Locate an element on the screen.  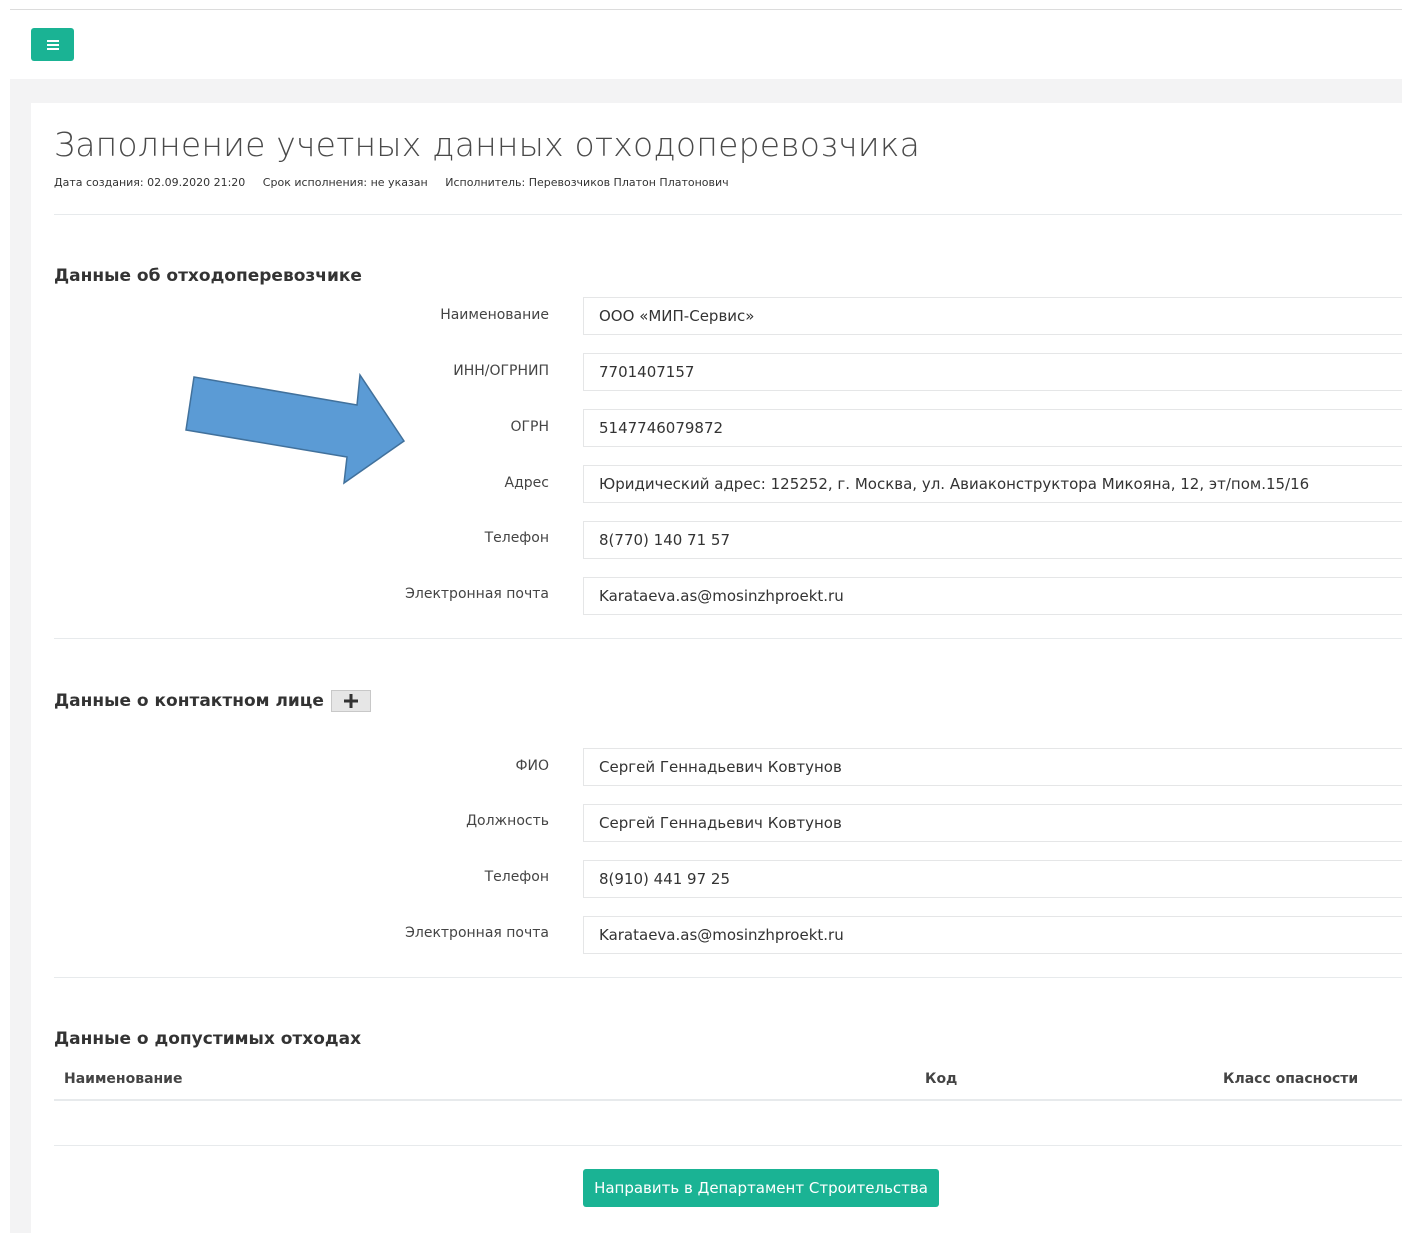
carrier-ogrn-label: ОГРН is located at coordinates (529, 427).